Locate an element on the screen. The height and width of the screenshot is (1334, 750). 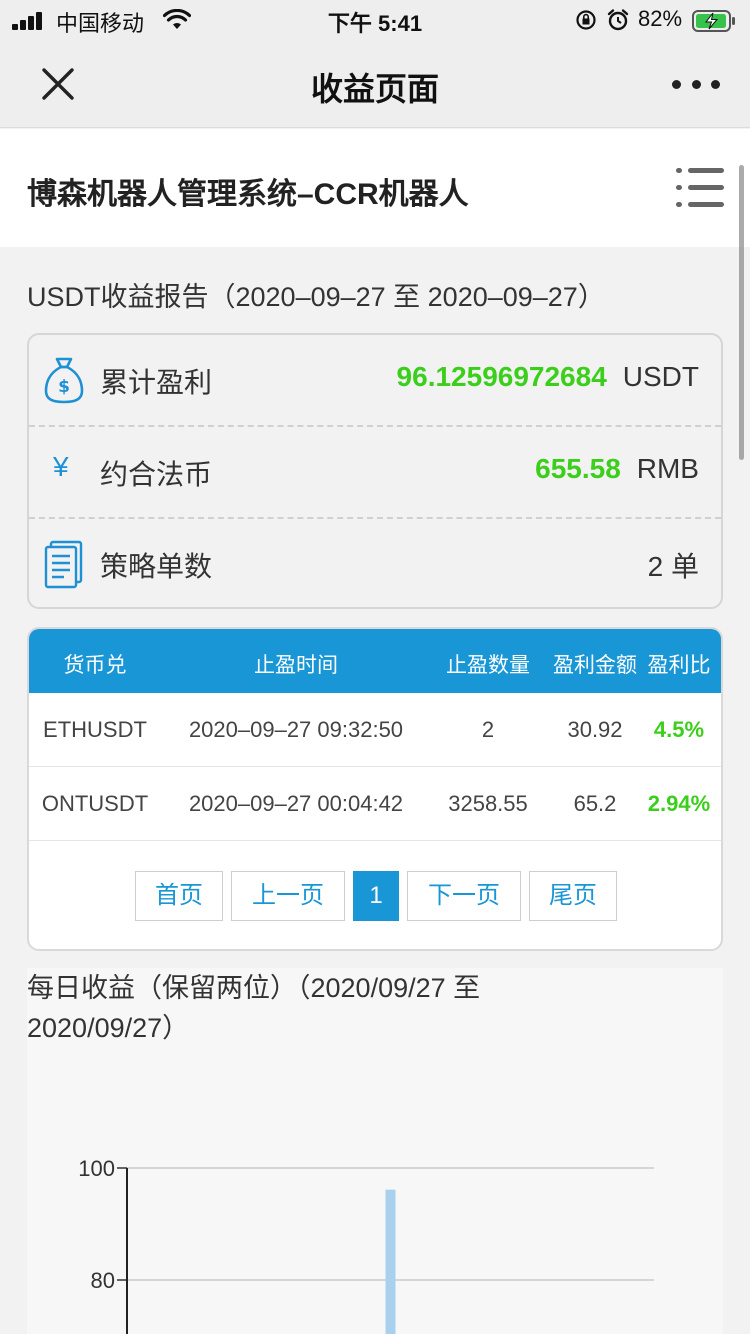
alarm-icon is located at coordinates (618, 20).